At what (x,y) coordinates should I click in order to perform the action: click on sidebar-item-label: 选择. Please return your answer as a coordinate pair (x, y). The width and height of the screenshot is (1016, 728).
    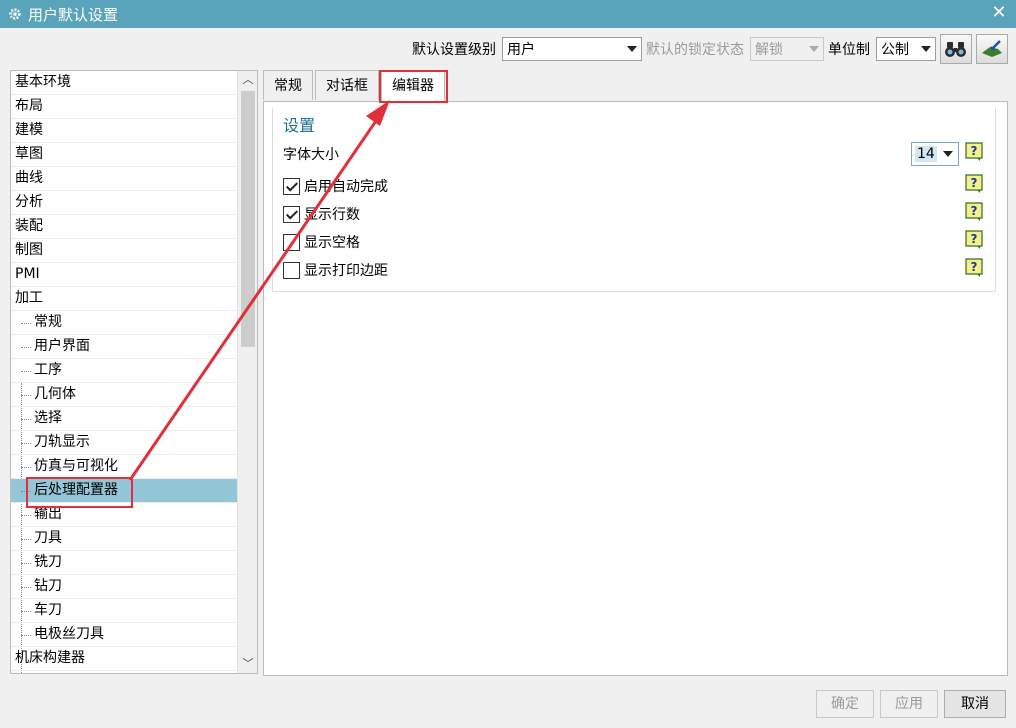
    Looking at the image, I should click on (48, 418).